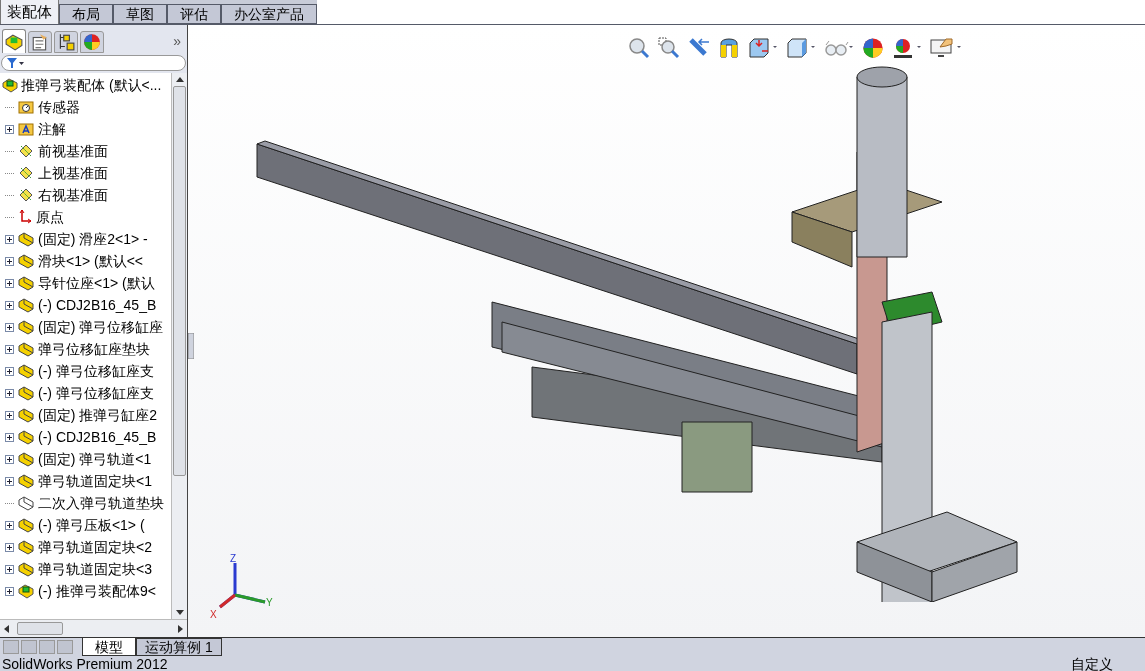 The image size is (1145, 671). What do you see at coordinates (26, 503) in the screenshot?
I see `part-outline-icon` at bounding box center [26, 503].